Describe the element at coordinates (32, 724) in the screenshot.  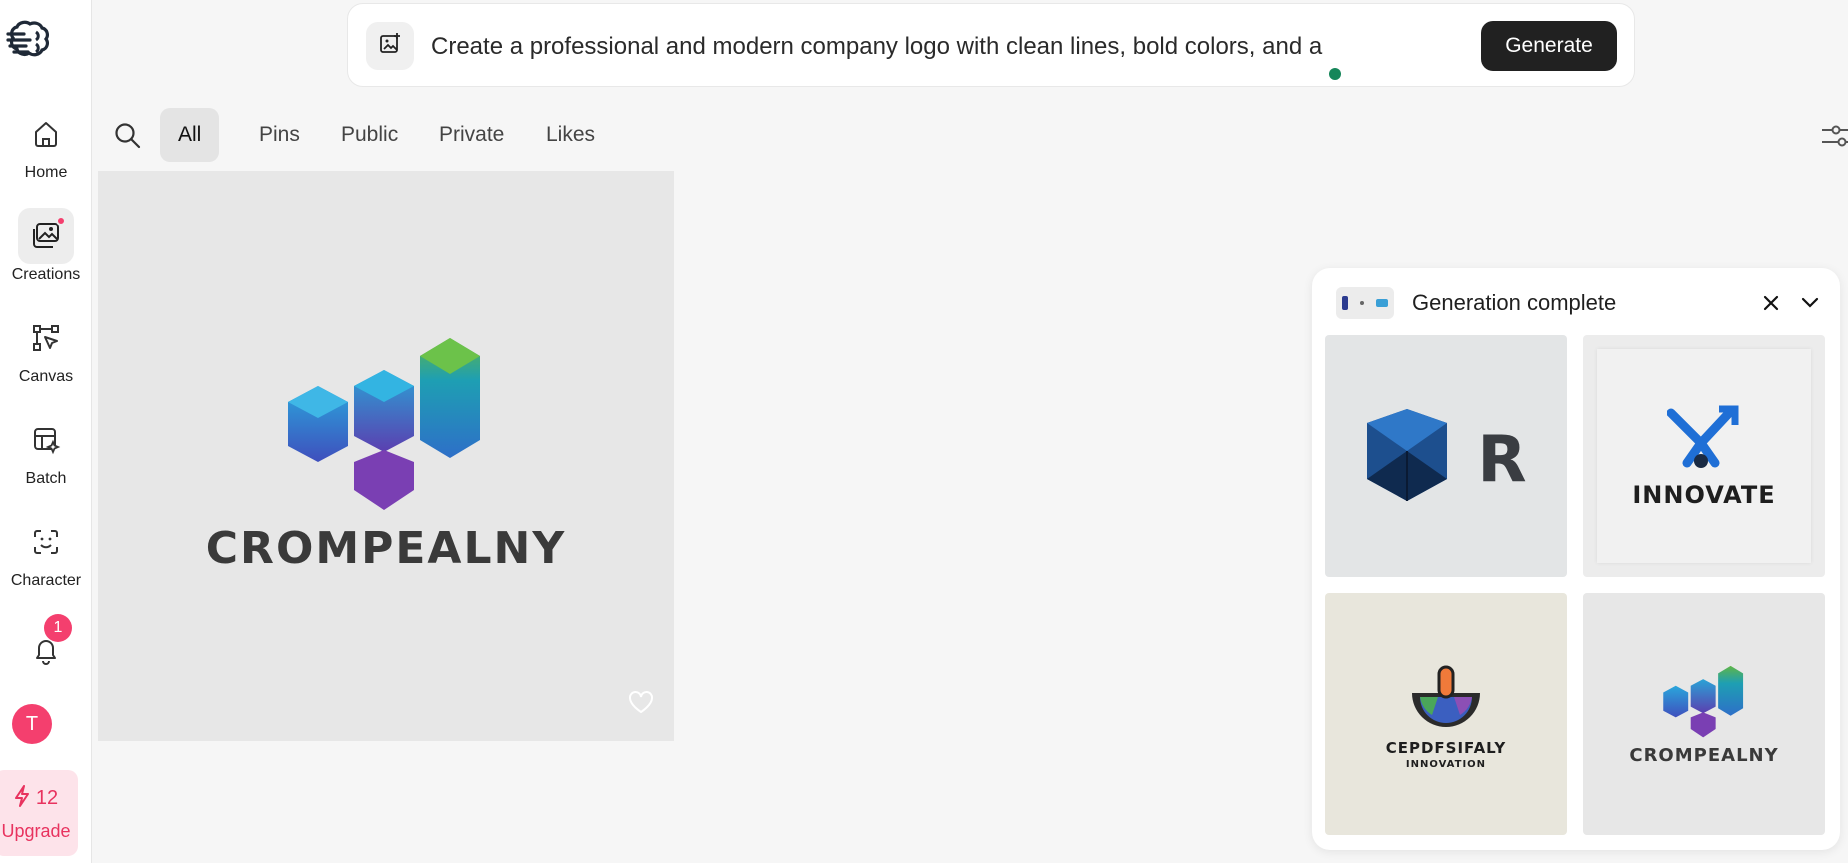
I see `avatar: T` at that location.